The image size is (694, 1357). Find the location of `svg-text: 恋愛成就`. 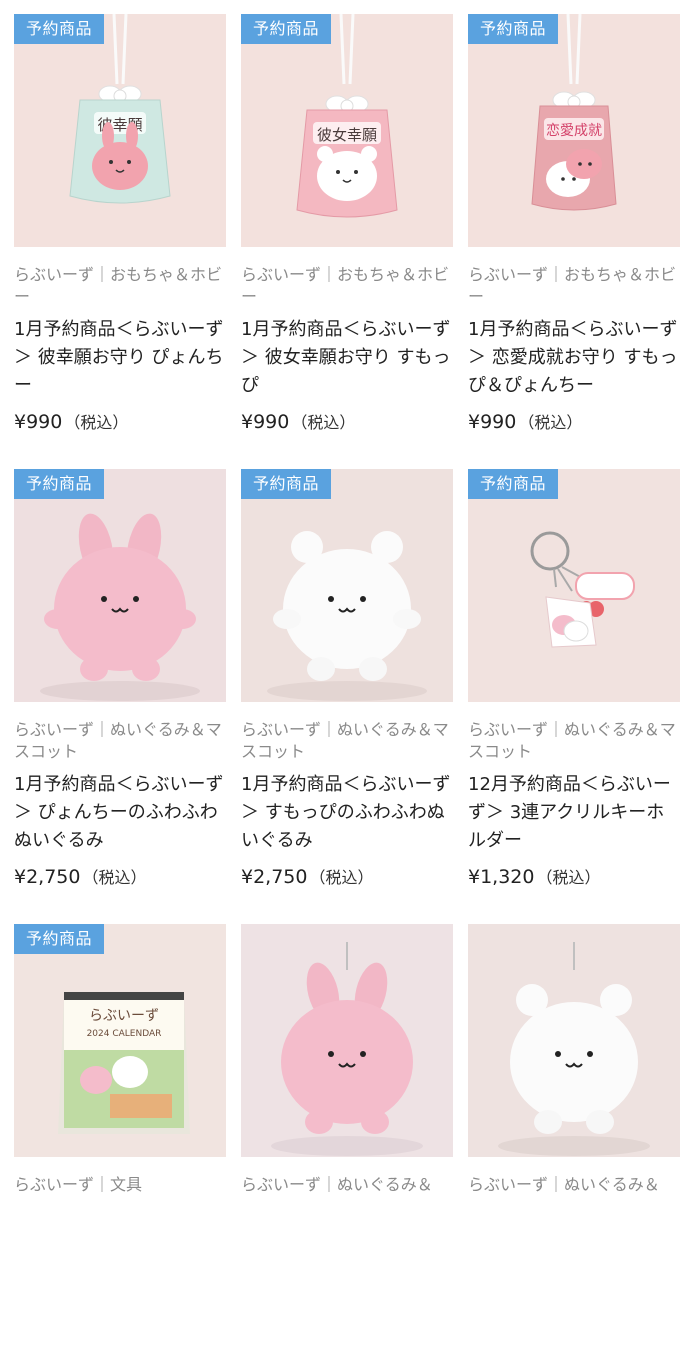

svg-text: 恋愛成就 is located at coordinates (574, 130).